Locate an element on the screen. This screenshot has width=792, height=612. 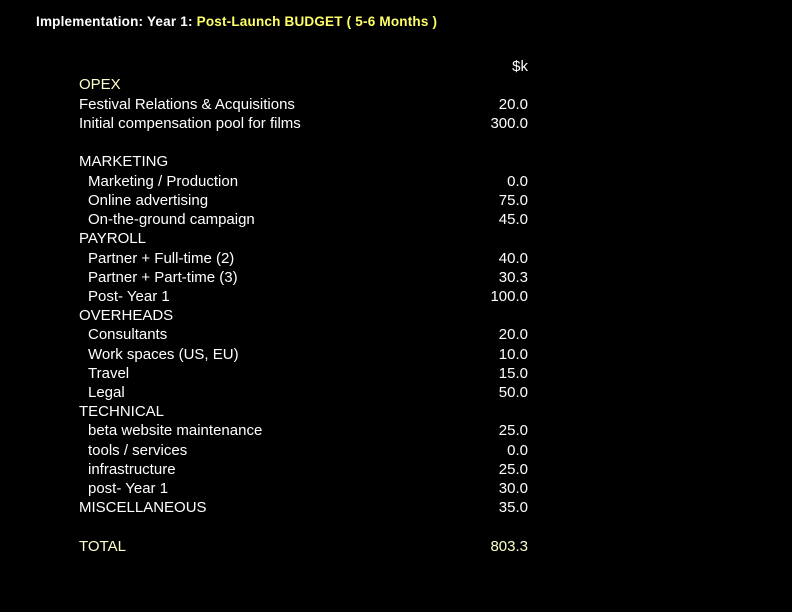
row-label: tools / services is located at coordinates (138, 450).